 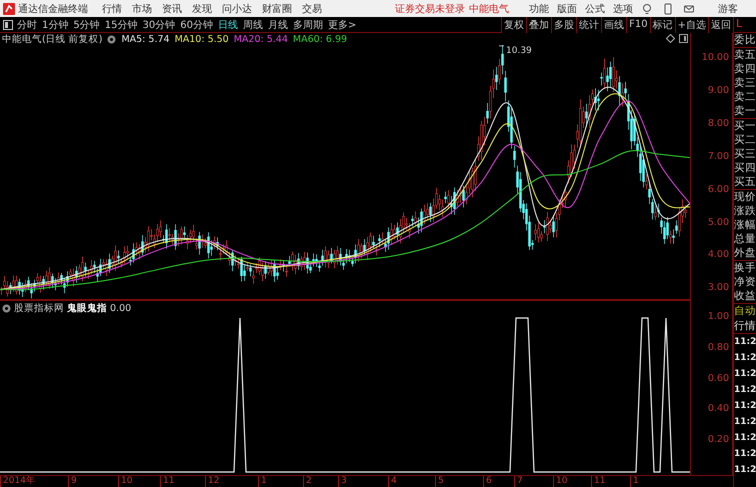 What do you see at coordinates (613, 24) in the screenshot?
I see `chart-tool-button: 画线` at bounding box center [613, 24].